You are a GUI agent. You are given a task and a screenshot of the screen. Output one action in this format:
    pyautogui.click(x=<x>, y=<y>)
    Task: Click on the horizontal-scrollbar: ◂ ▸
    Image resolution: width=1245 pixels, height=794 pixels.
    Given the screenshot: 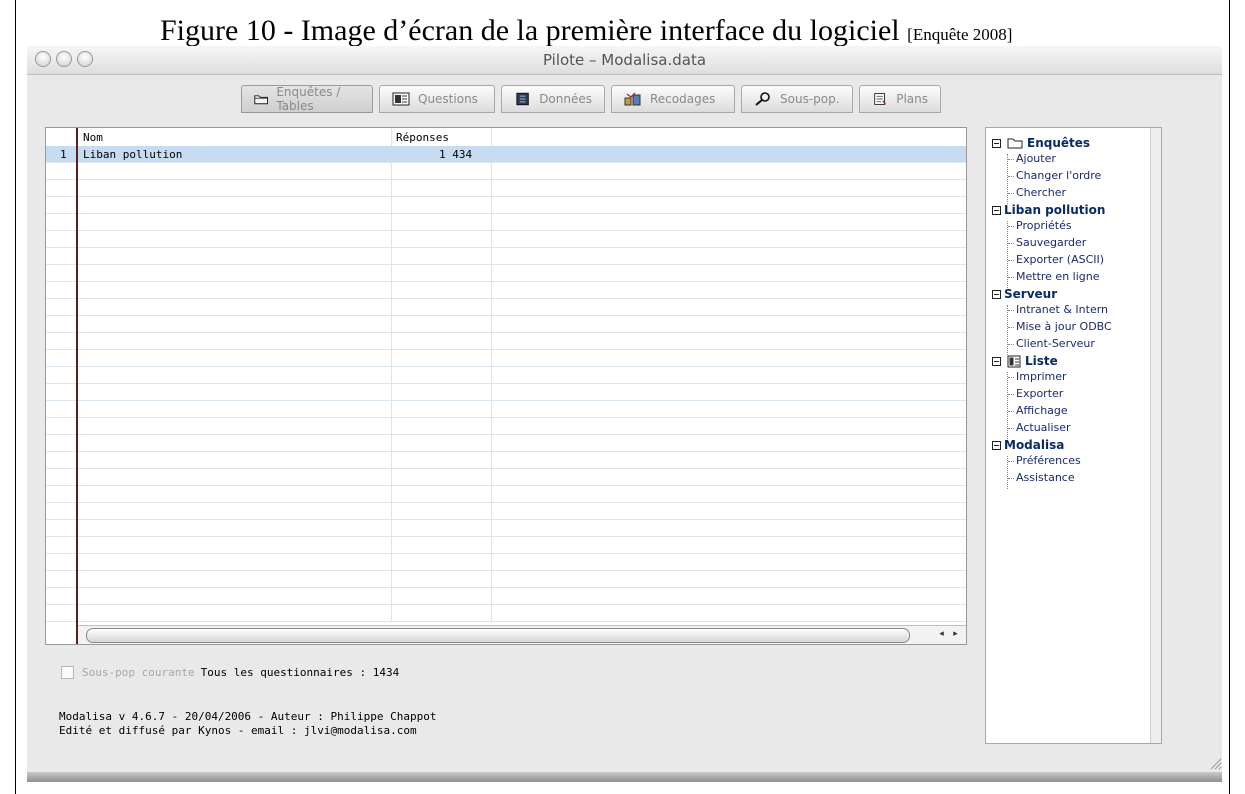 What is the action you would take?
    pyautogui.click(x=522, y=634)
    